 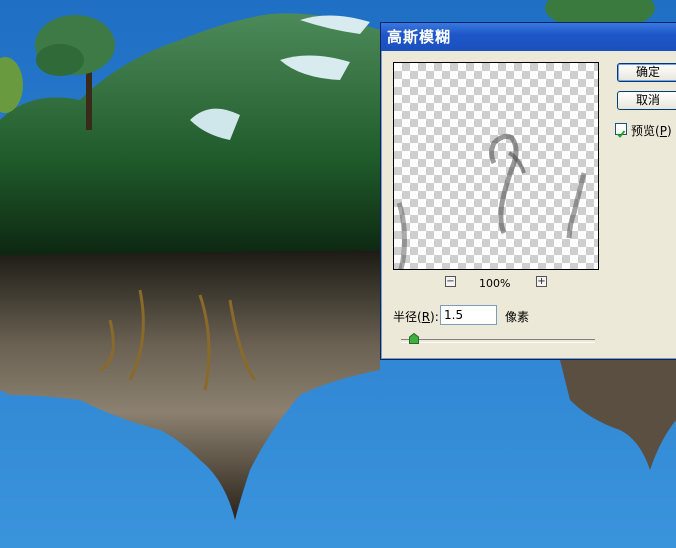 I want to click on minus-icon: −, so click(x=450, y=281).